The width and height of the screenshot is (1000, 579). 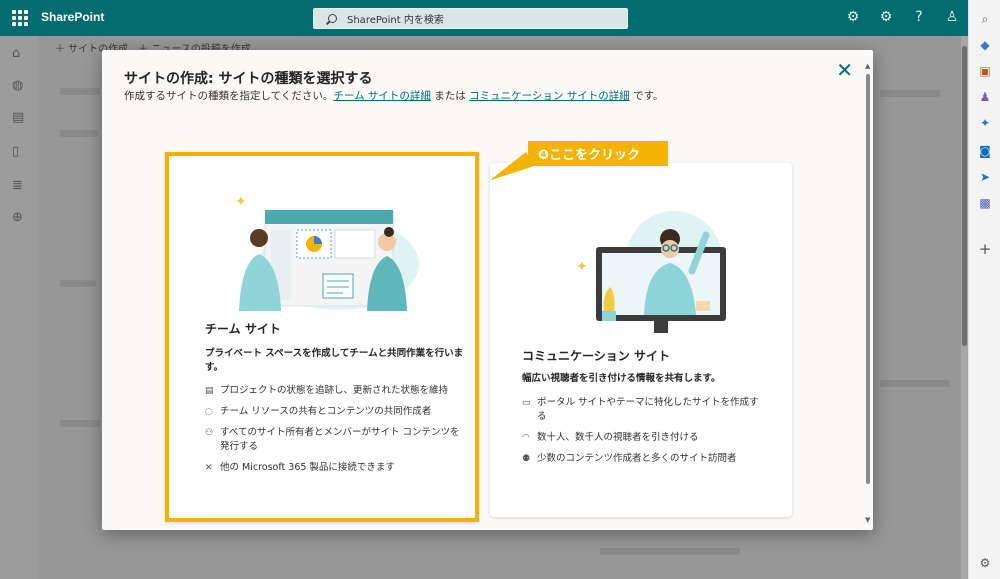 What do you see at coordinates (549, 96) in the screenshot?
I see `communication-site-details-link: コミュニケーション サイトの詳細` at bounding box center [549, 96].